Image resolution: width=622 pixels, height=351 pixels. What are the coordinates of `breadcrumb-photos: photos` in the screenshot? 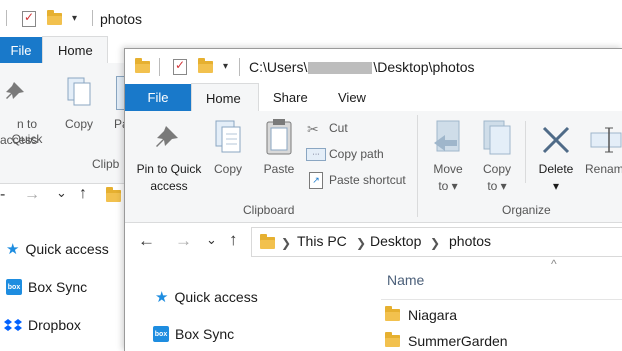 It's located at (470, 241).